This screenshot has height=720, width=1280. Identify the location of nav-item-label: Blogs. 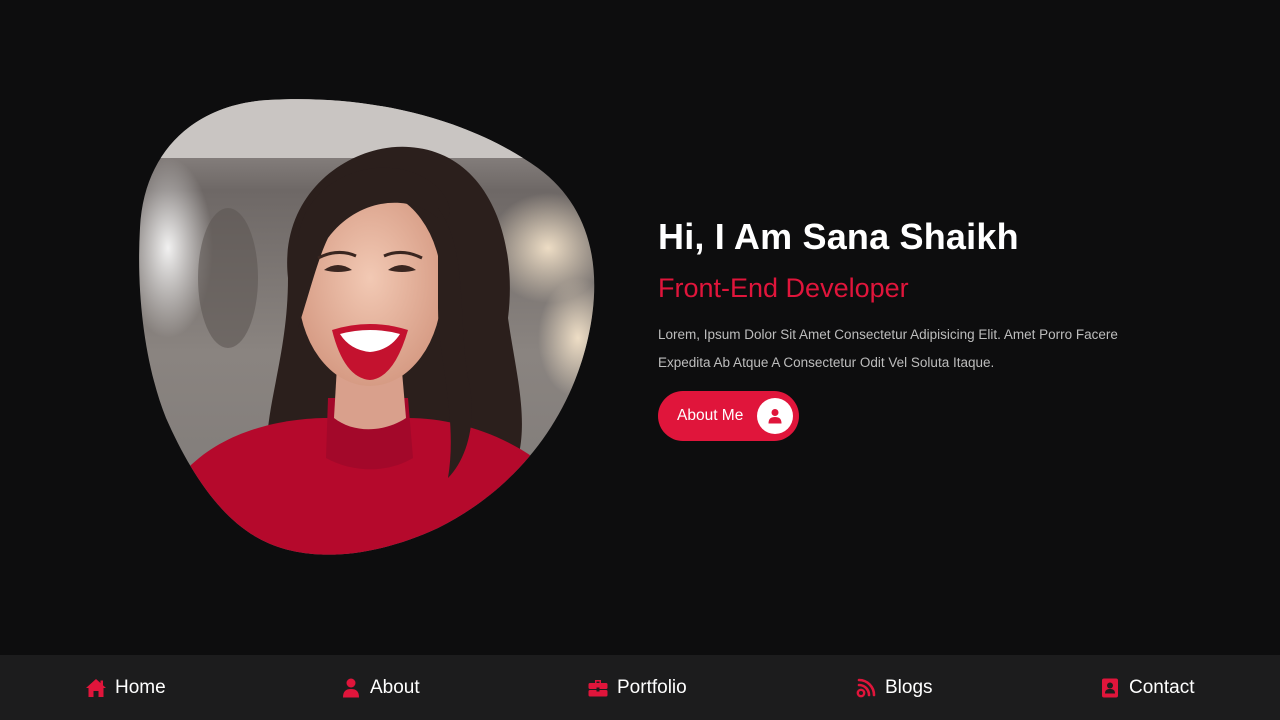
(909, 687).